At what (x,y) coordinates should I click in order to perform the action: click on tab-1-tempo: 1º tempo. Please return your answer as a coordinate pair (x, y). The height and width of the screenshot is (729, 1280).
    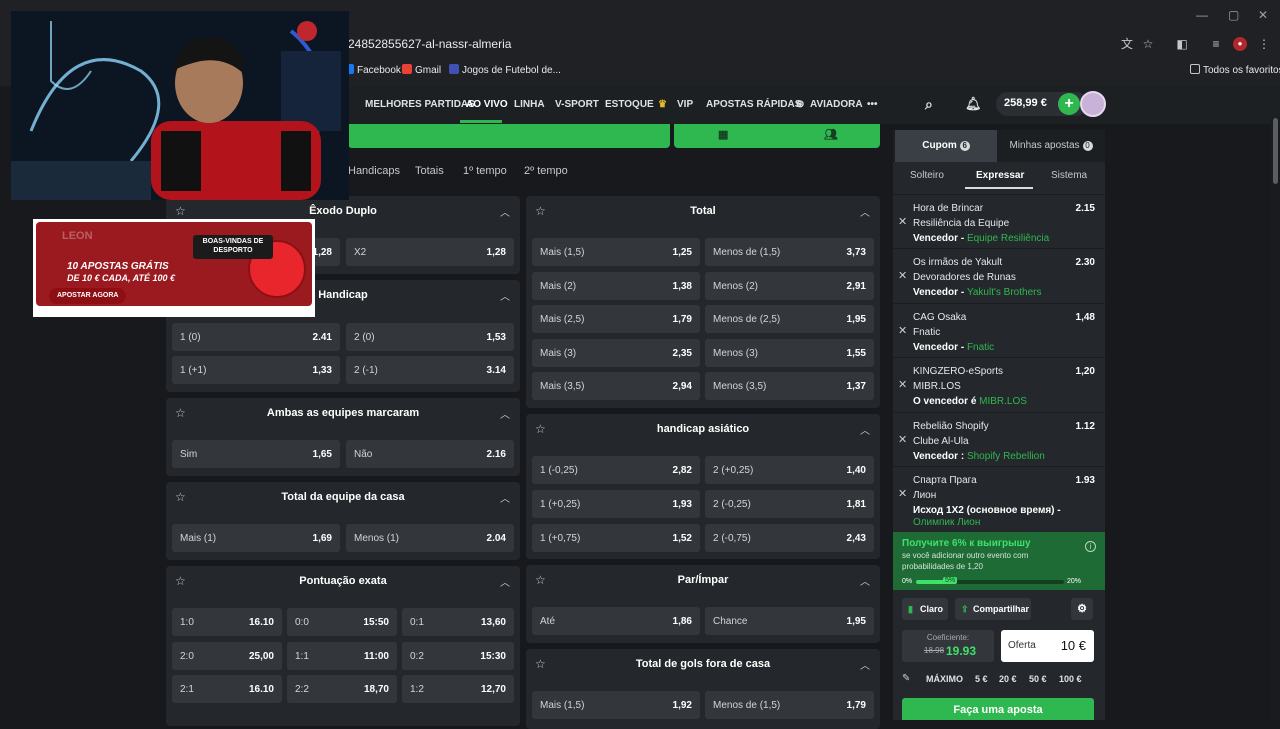
    Looking at the image, I should click on (485, 171).